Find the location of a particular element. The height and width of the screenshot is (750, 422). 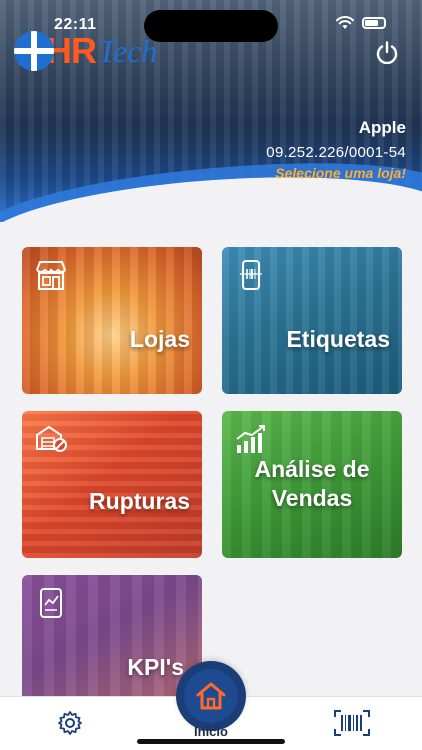

home-icon is located at coordinates (211, 696).